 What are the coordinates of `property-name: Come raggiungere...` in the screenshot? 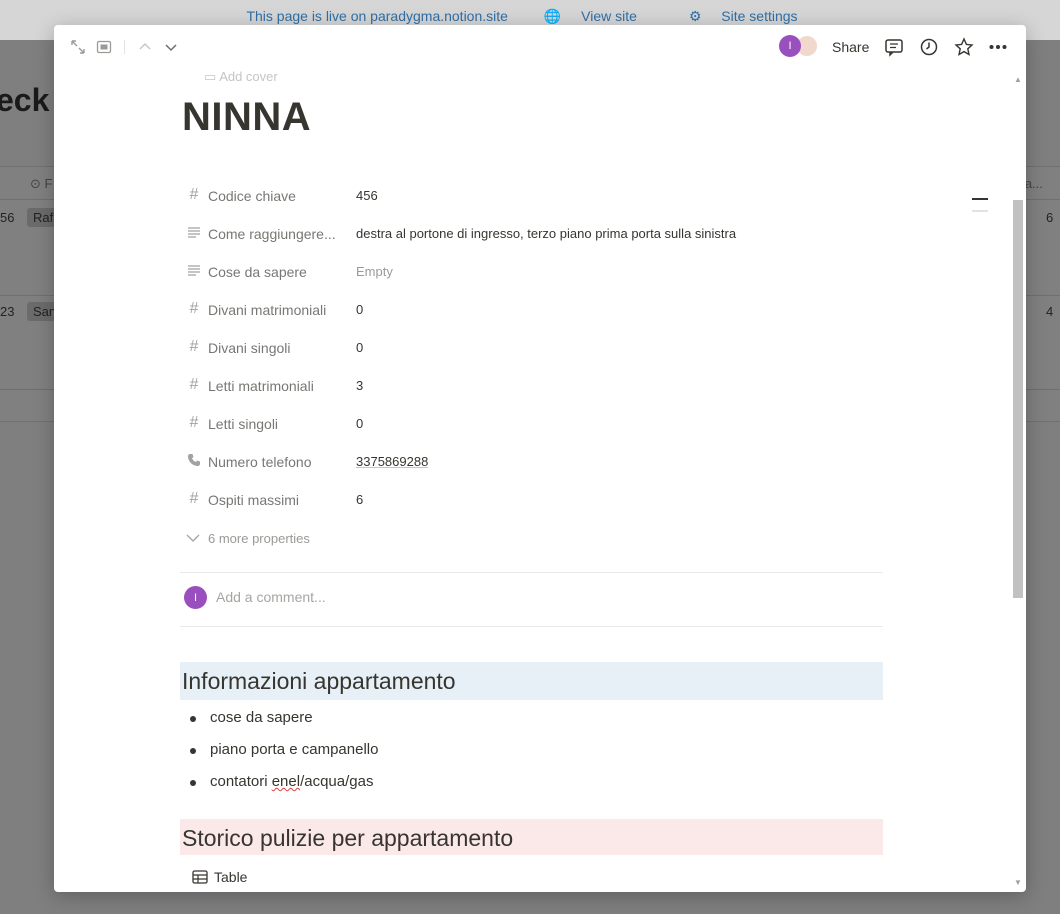 It's located at (272, 234).